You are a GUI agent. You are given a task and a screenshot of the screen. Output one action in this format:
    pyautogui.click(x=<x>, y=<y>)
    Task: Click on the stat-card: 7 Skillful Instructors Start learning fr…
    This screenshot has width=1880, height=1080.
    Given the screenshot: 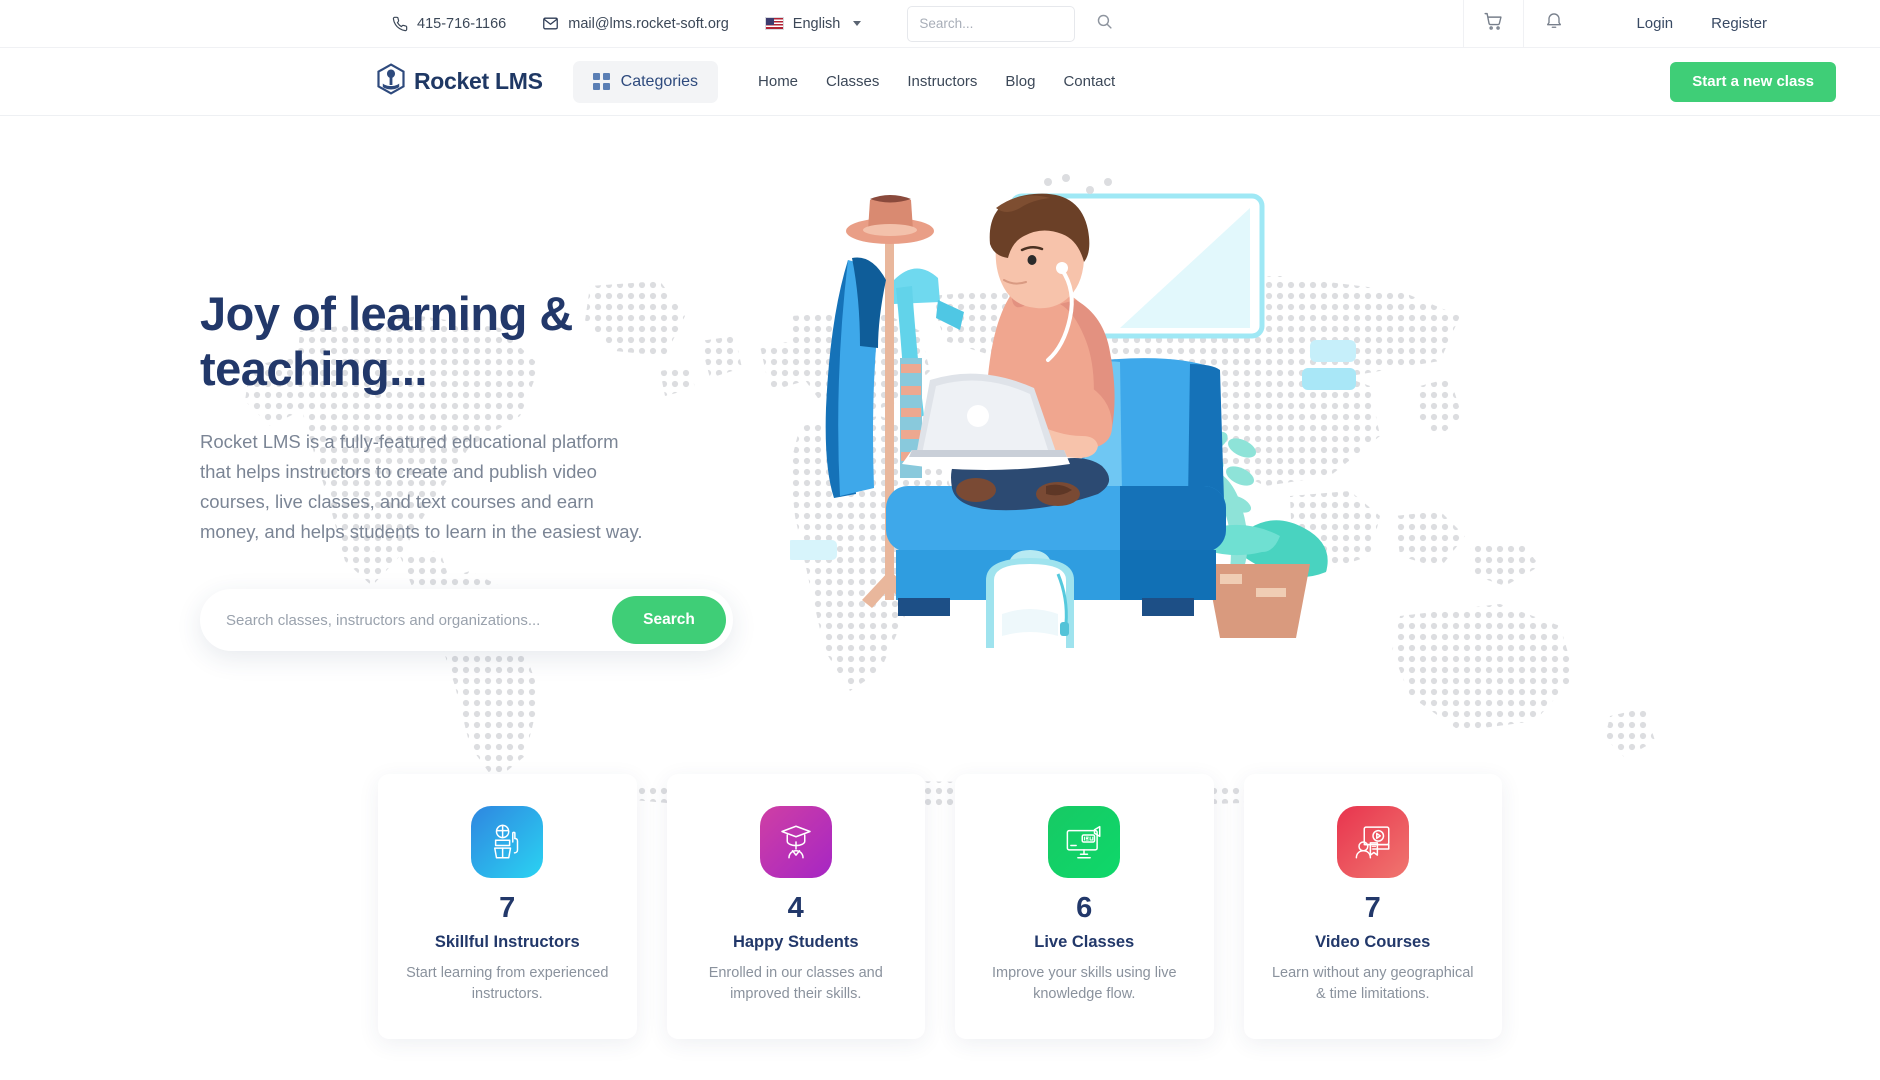 What is the action you would take?
    pyautogui.click(x=507, y=907)
    